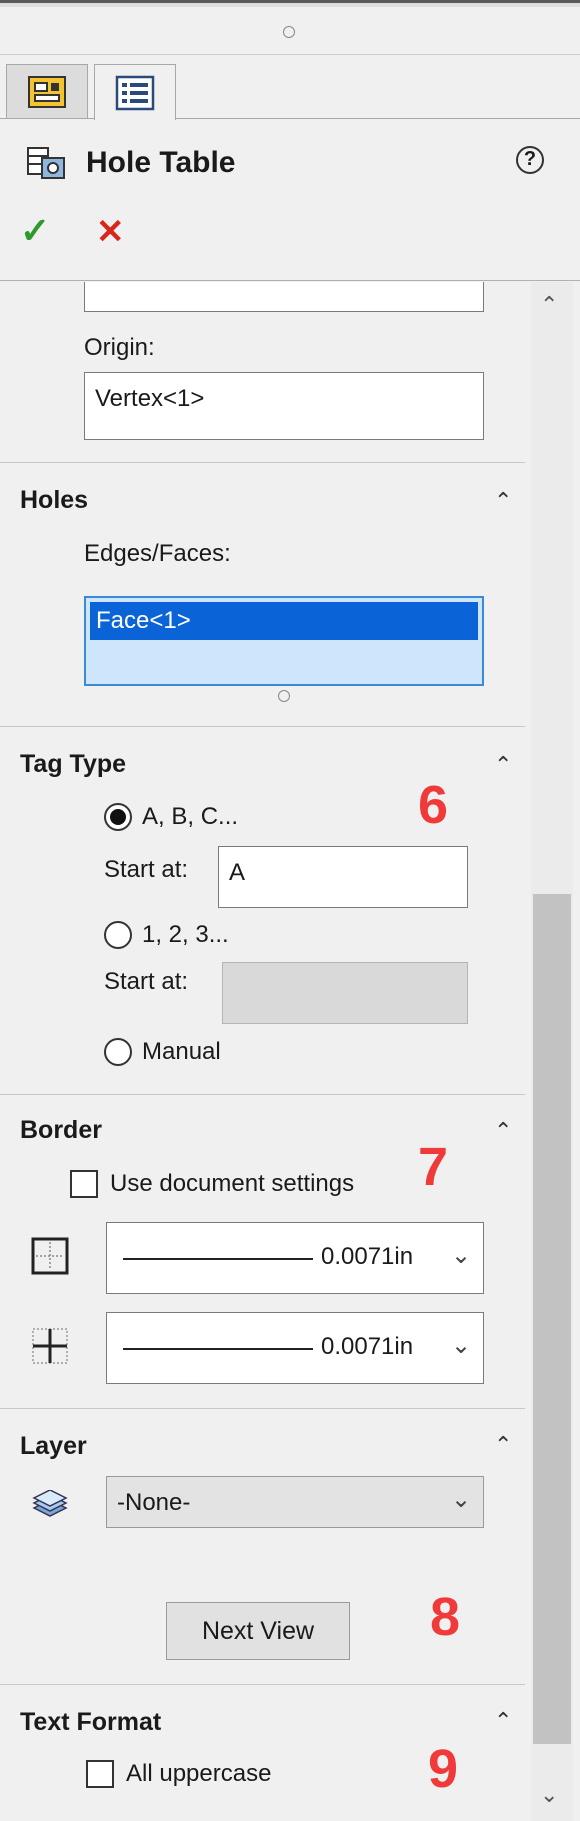 The image size is (580, 1821). I want to click on callout-number-7: 7, so click(433, 1167).